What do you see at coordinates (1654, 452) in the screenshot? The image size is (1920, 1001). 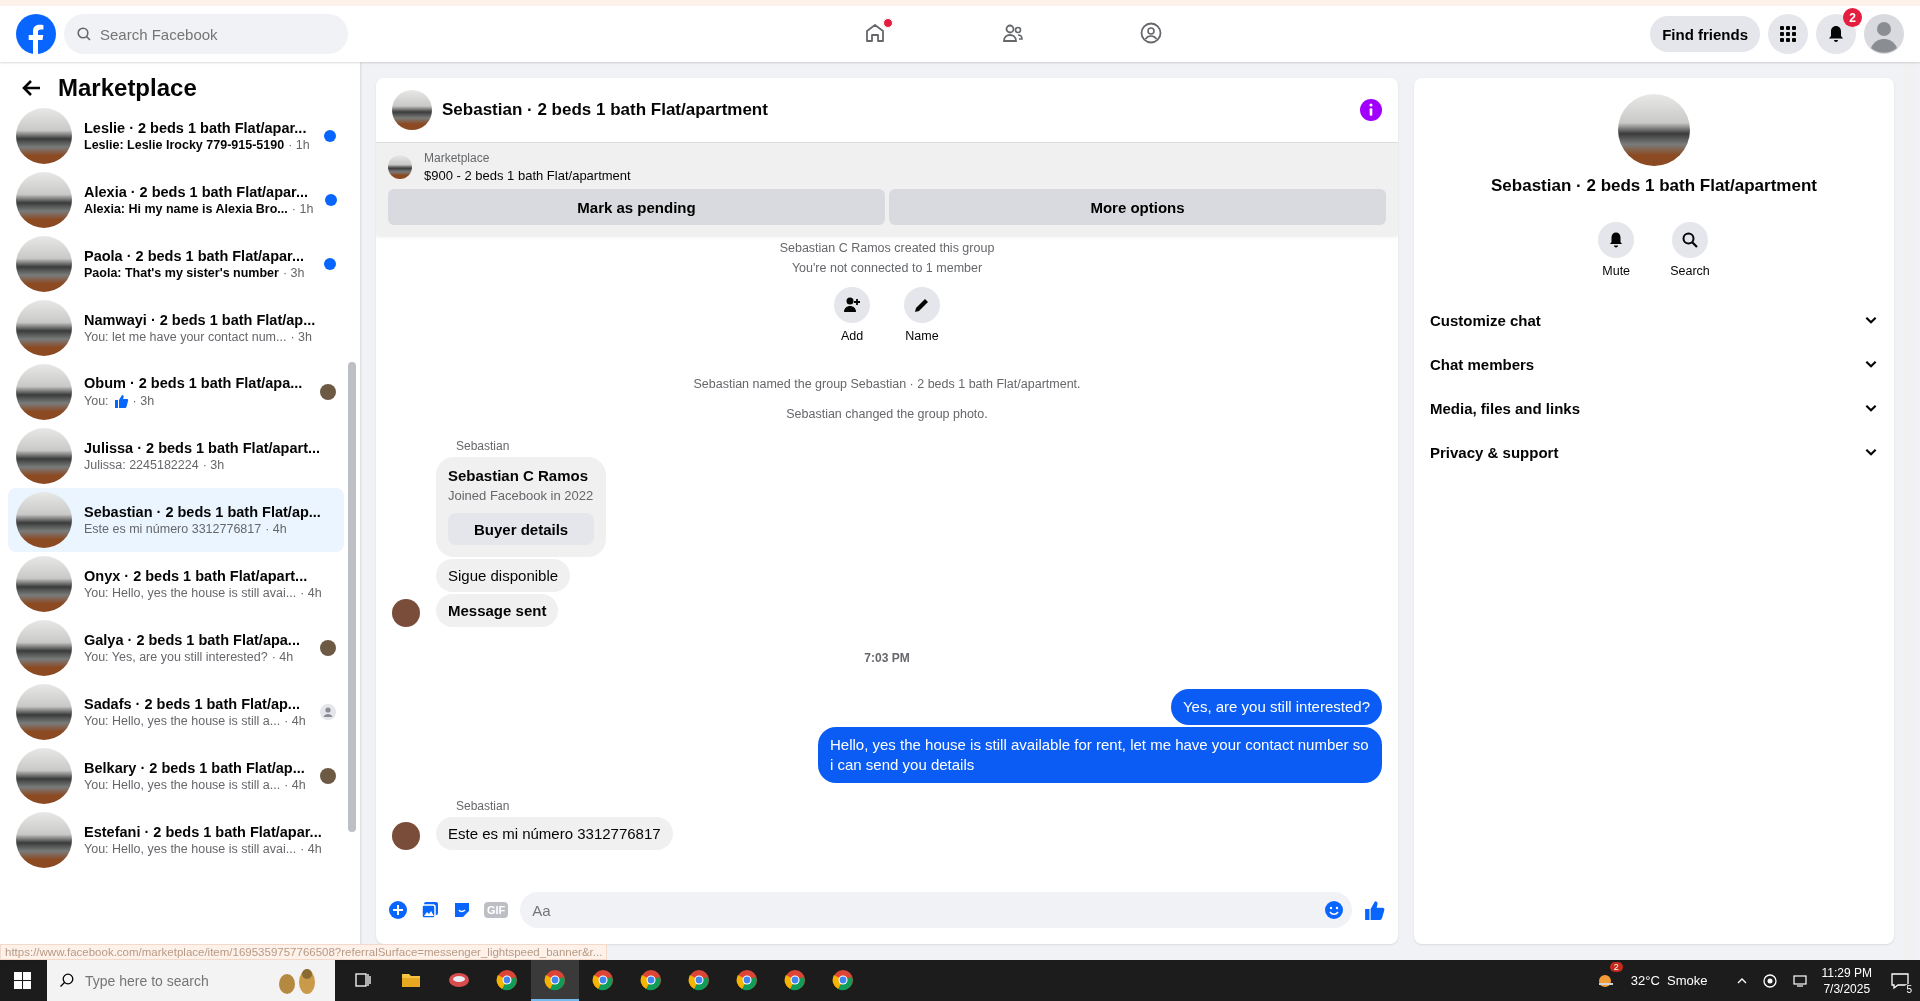 I see `collapsible-section: Privacy & support` at bounding box center [1654, 452].